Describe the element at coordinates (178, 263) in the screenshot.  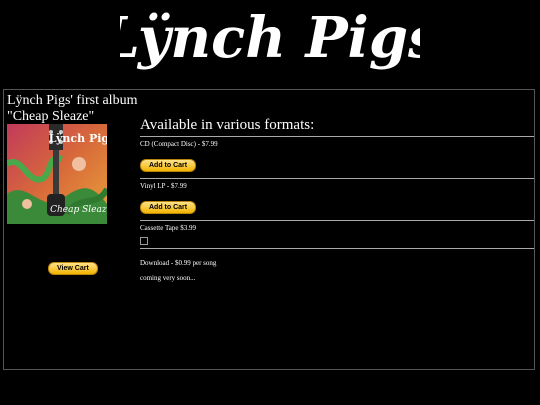
I see `format-download-label: Download - $0.99 per song` at that location.